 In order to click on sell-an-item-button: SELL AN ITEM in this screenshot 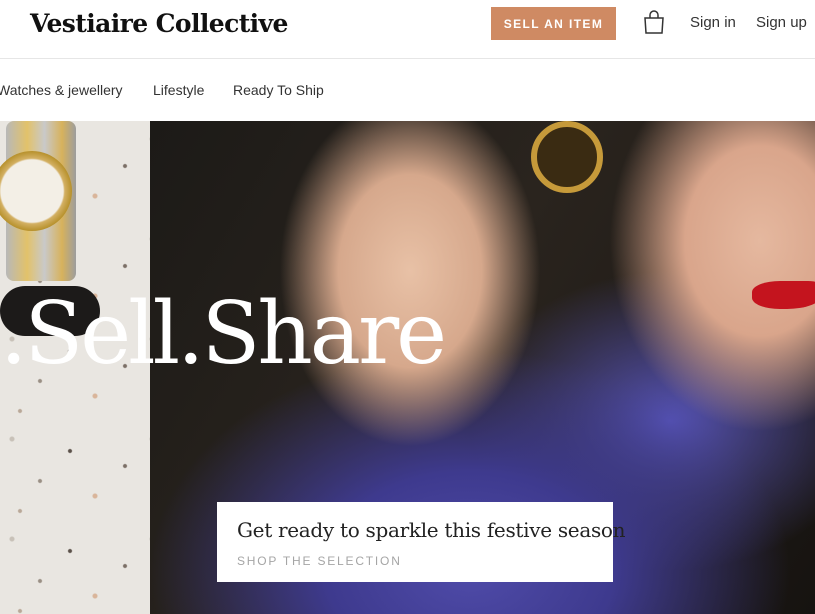, I will do `click(553, 23)`.